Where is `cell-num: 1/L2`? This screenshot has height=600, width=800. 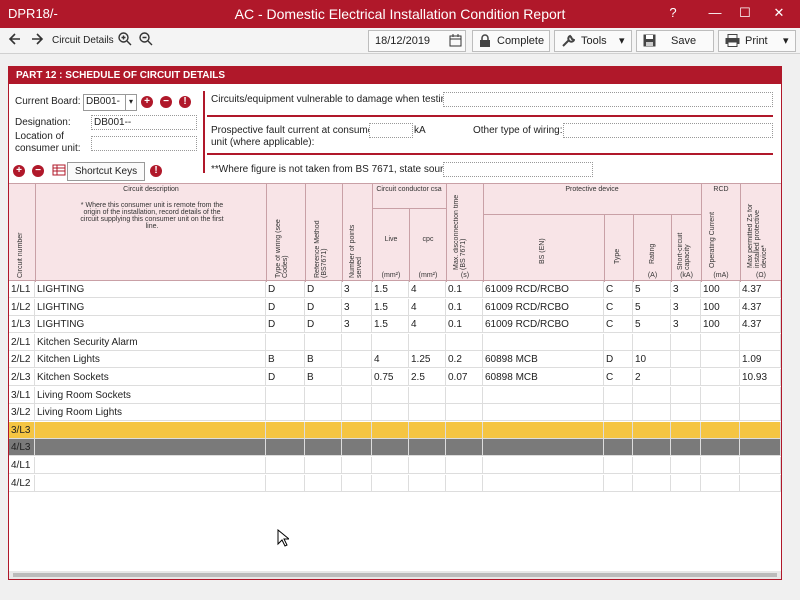 cell-num: 1/L2 is located at coordinates (22, 307).